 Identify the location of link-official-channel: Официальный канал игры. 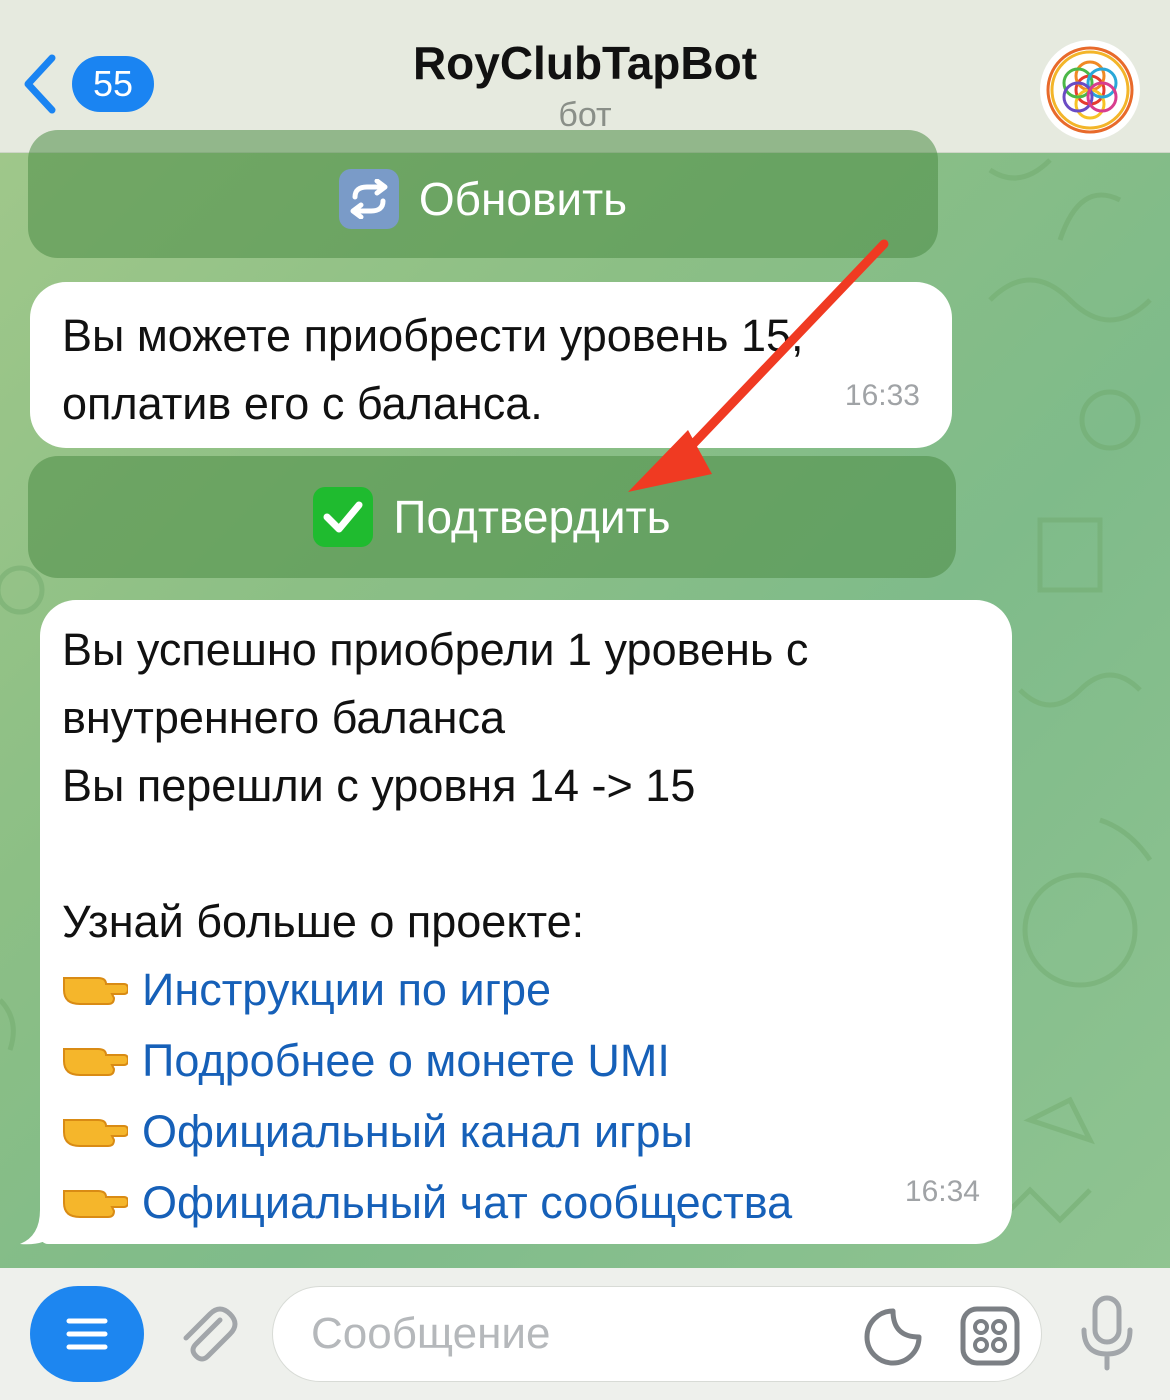
(417, 1131).